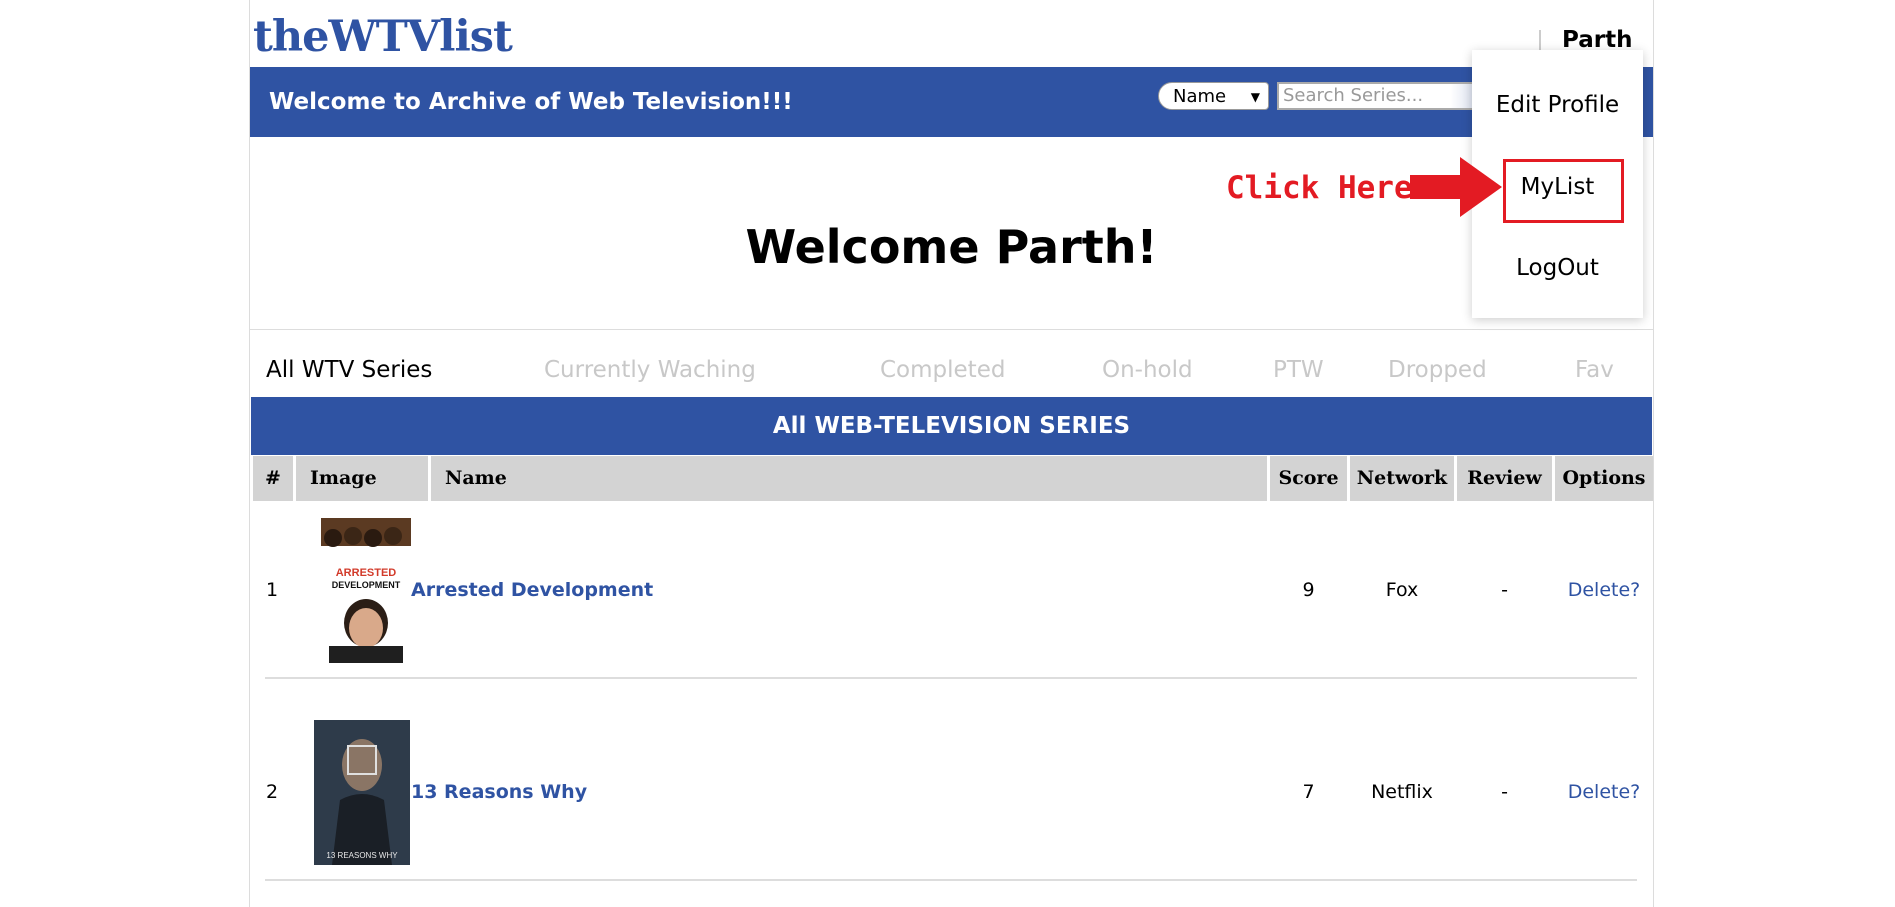 This screenshot has width=1895, height=907. What do you see at coordinates (273, 478) in the screenshot?
I see `col-header-number: #` at bounding box center [273, 478].